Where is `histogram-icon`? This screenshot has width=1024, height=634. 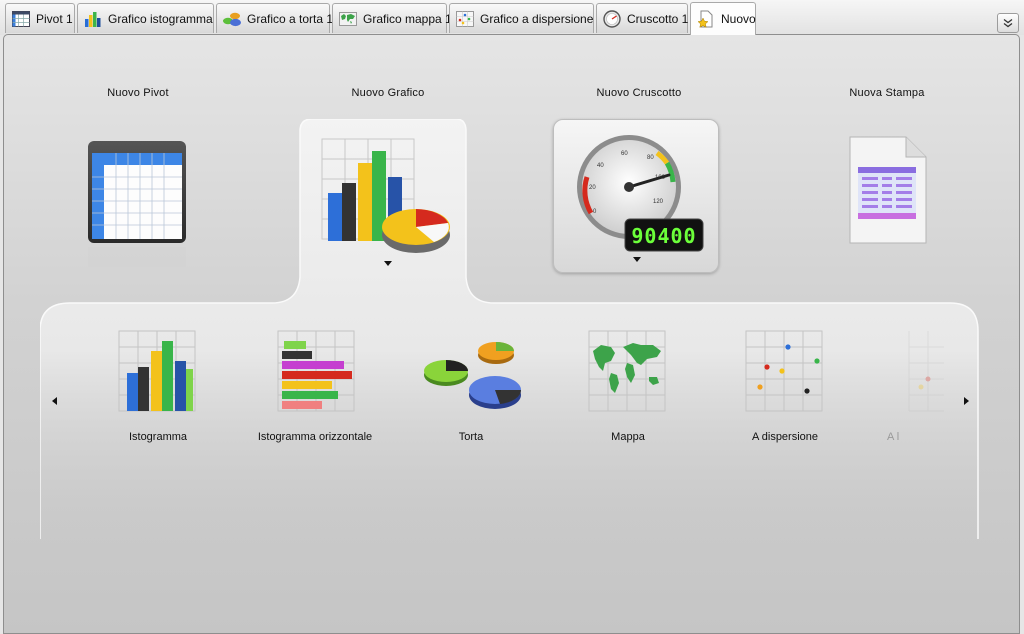
histogram-icon is located at coordinates (157, 371).